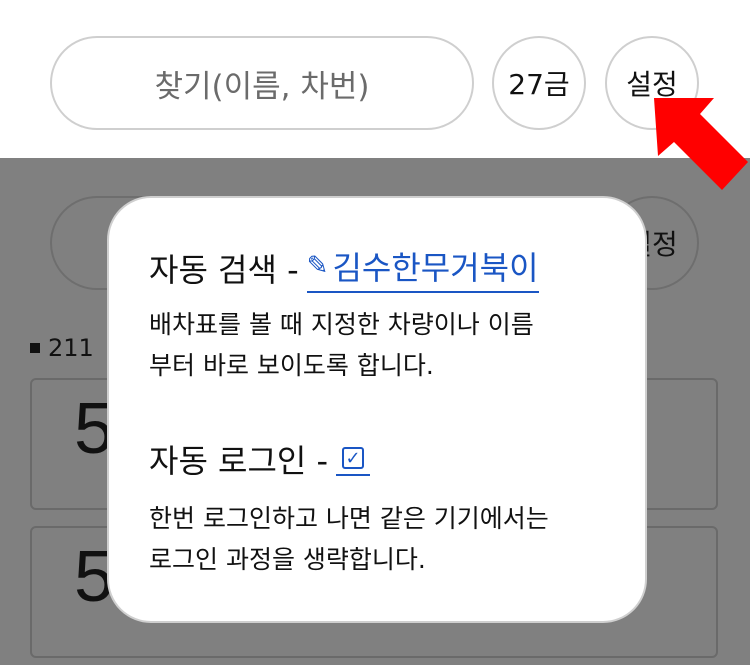 This screenshot has width=750, height=665. I want to click on background-section-label-text: 211, so click(71, 348).